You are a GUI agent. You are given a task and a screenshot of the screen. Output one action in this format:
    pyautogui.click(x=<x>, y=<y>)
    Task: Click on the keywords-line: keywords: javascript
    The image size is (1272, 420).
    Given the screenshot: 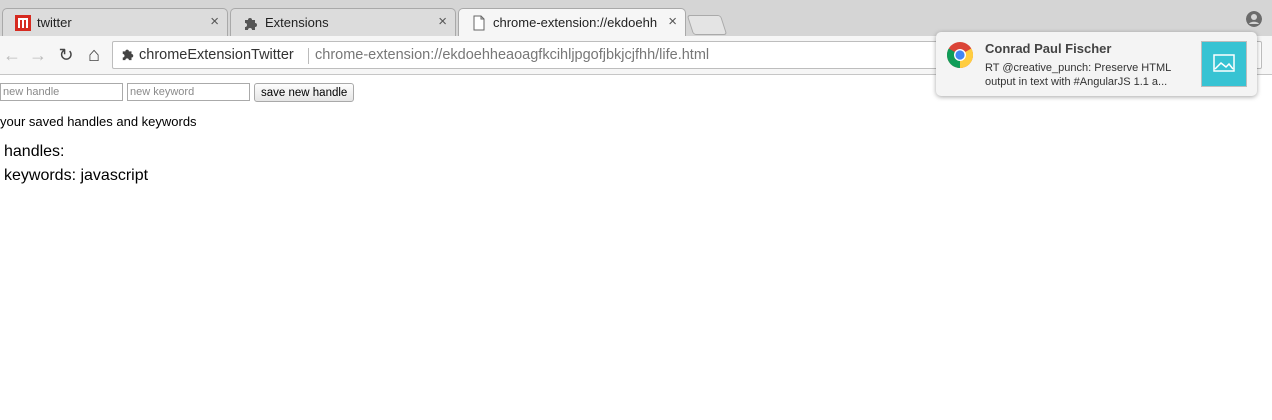 What is the action you would take?
    pyautogui.click(x=76, y=175)
    